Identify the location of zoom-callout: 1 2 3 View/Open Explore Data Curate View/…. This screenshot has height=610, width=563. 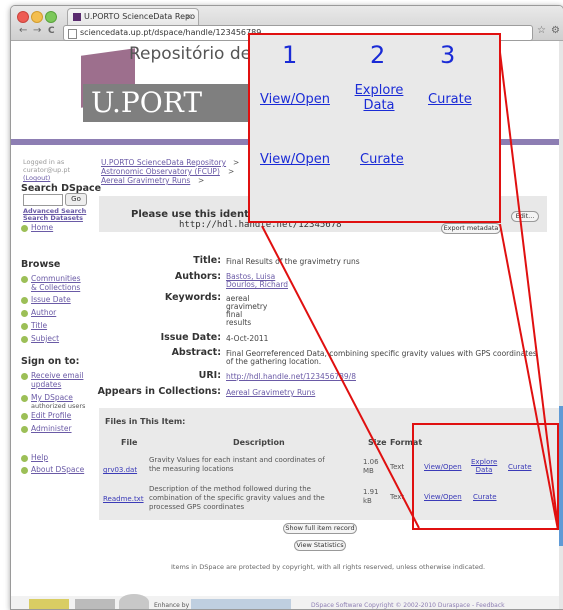
(374, 128).